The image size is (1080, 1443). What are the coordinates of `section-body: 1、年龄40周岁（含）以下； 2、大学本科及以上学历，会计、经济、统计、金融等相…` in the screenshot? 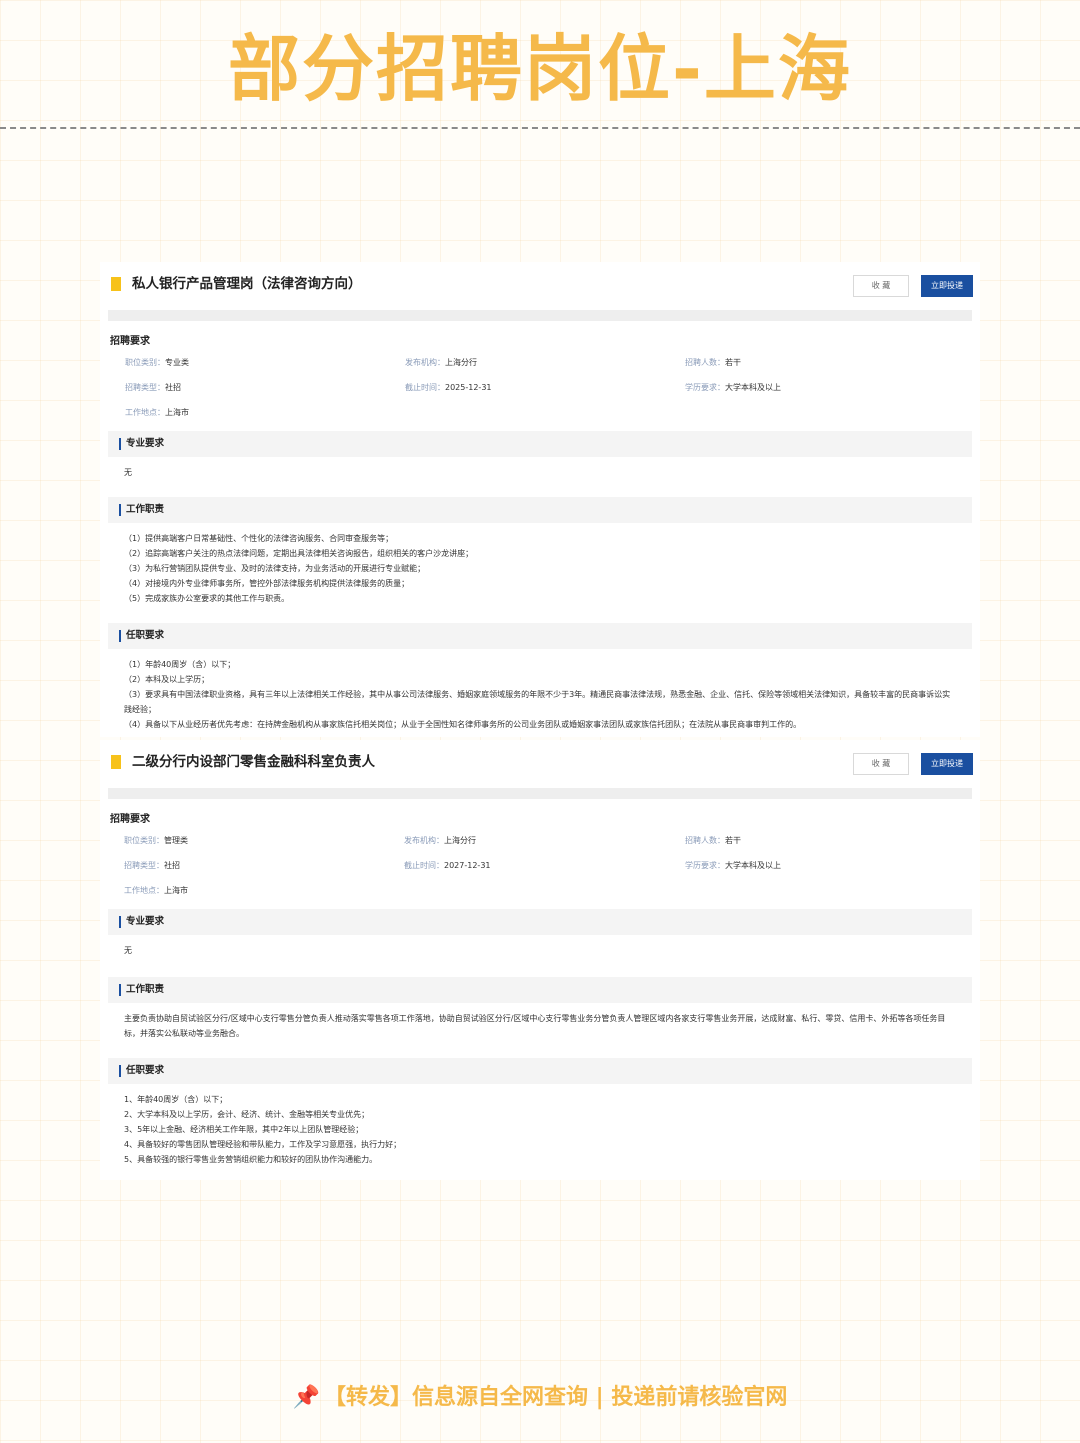 It's located at (263, 1129).